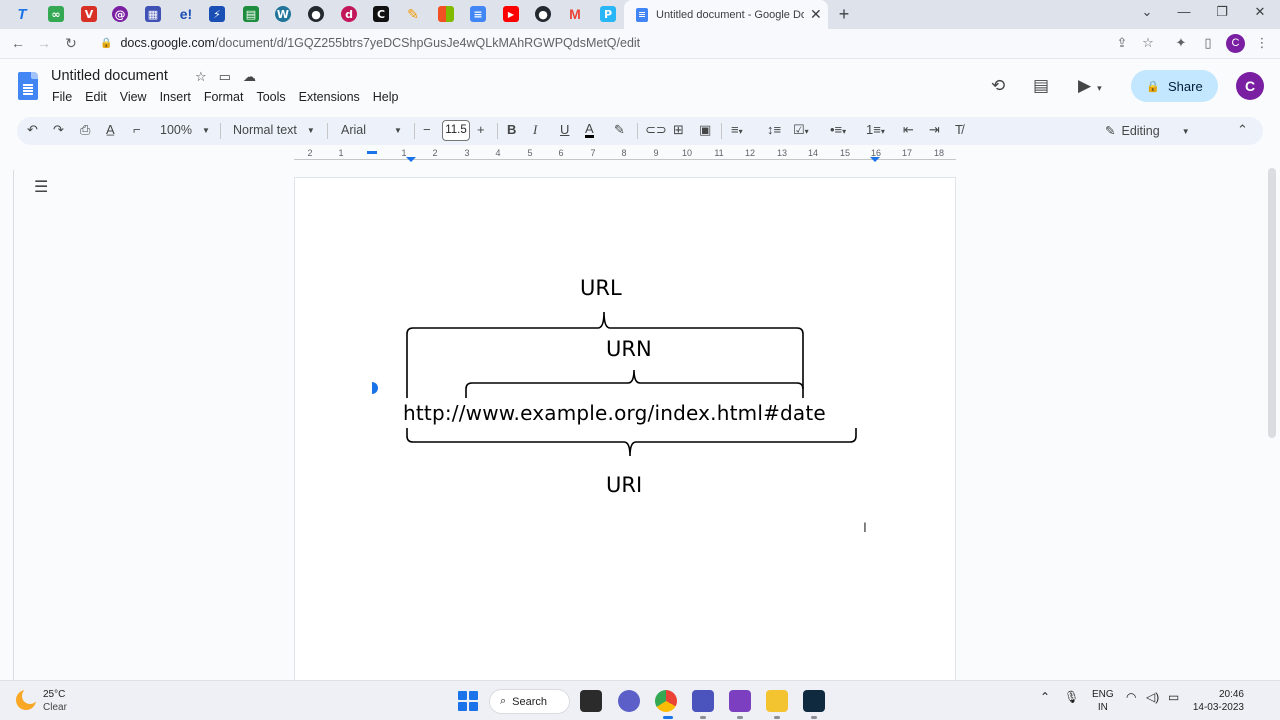 The image size is (1280, 720). What do you see at coordinates (1148, 43) in the screenshot?
I see `bookmark-star-icon: ☆` at bounding box center [1148, 43].